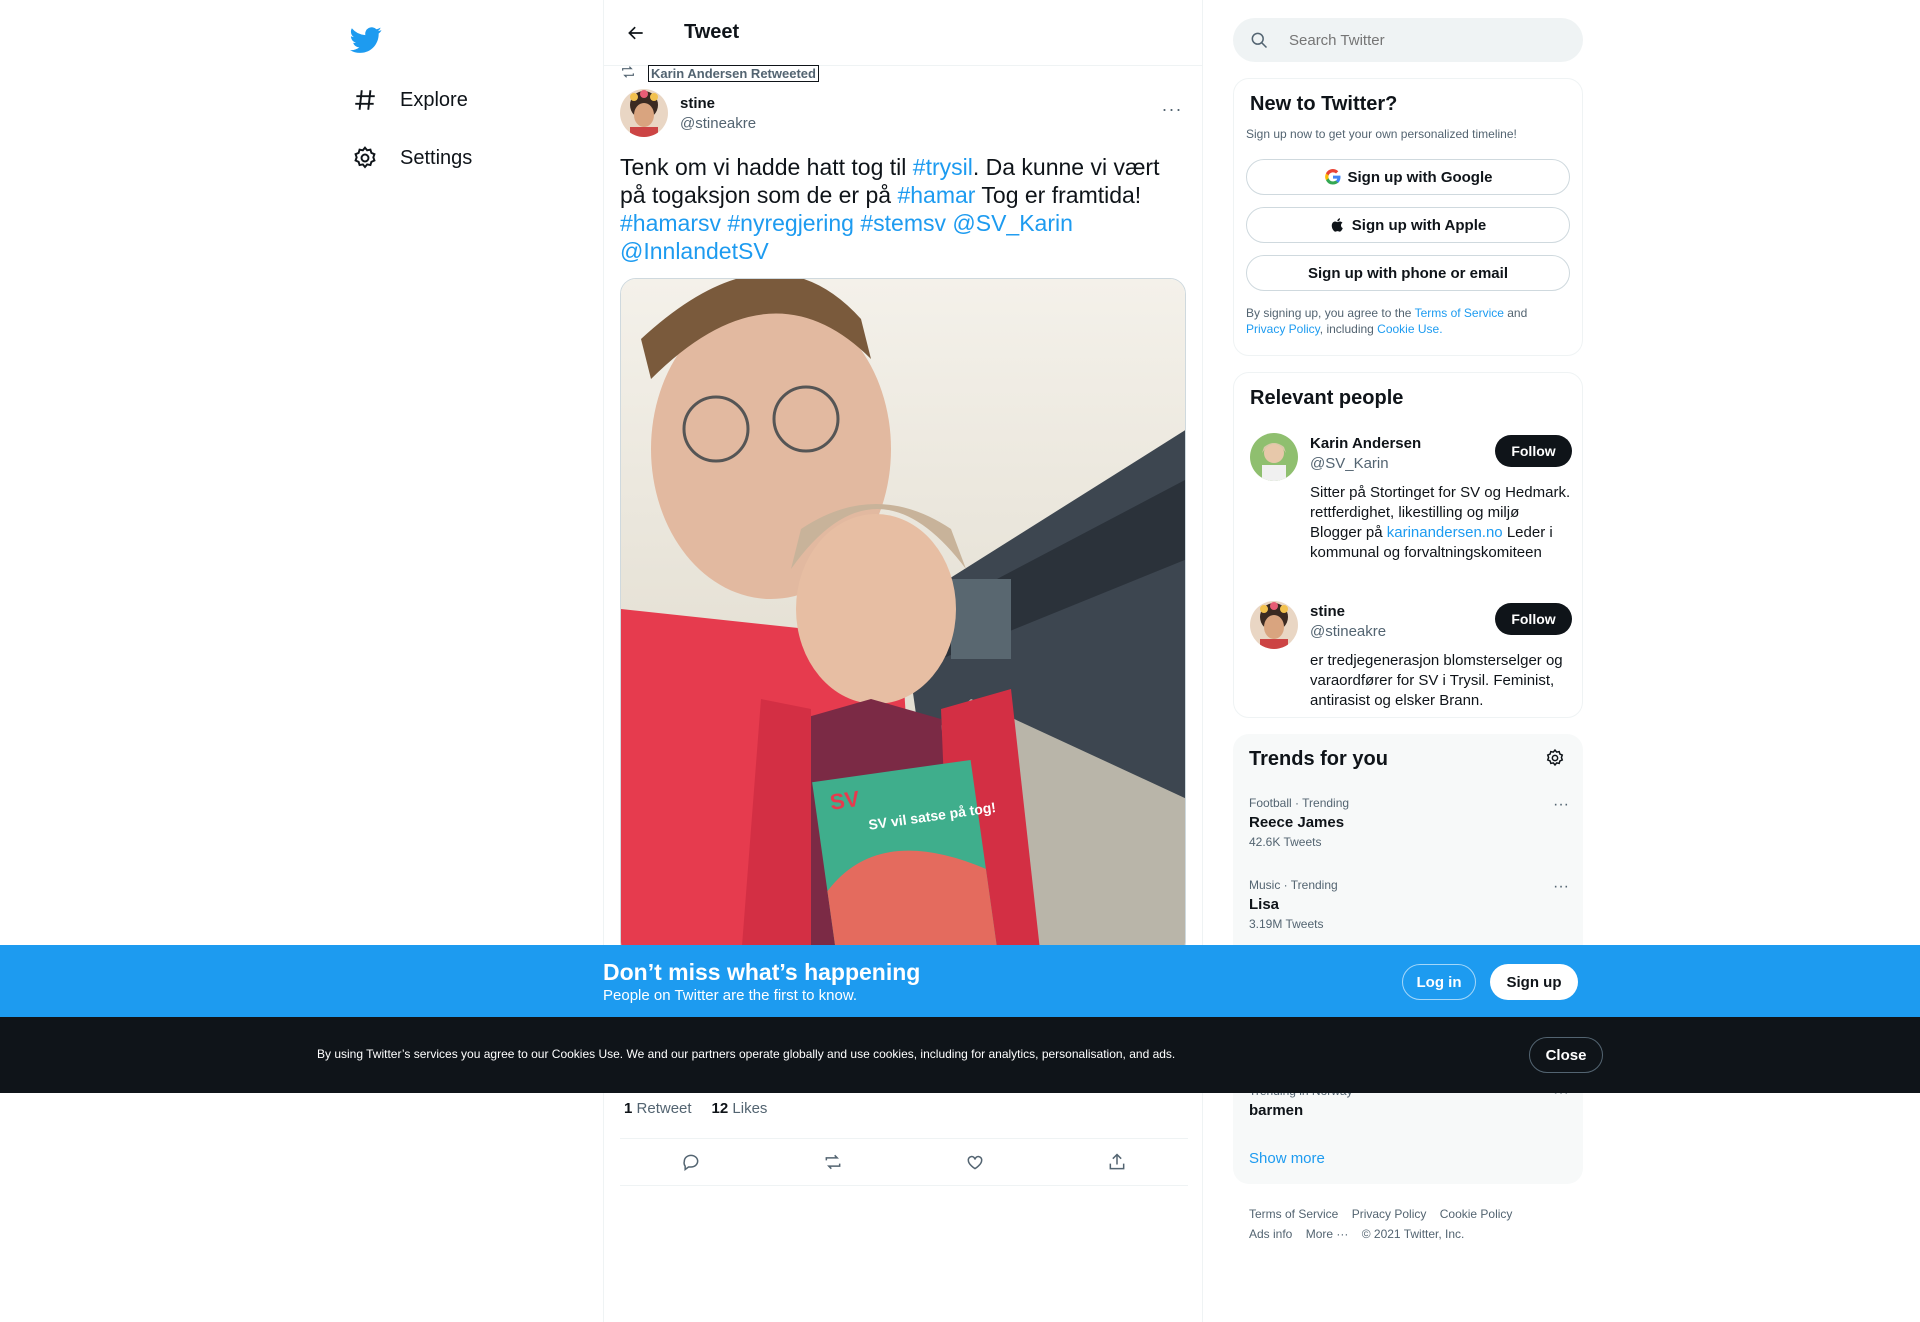 The image size is (1920, 1322). What do you see at coordinates (712, 32) in the screenshot?
I see `page-title: Tweet` at bounding box center [712, 32].